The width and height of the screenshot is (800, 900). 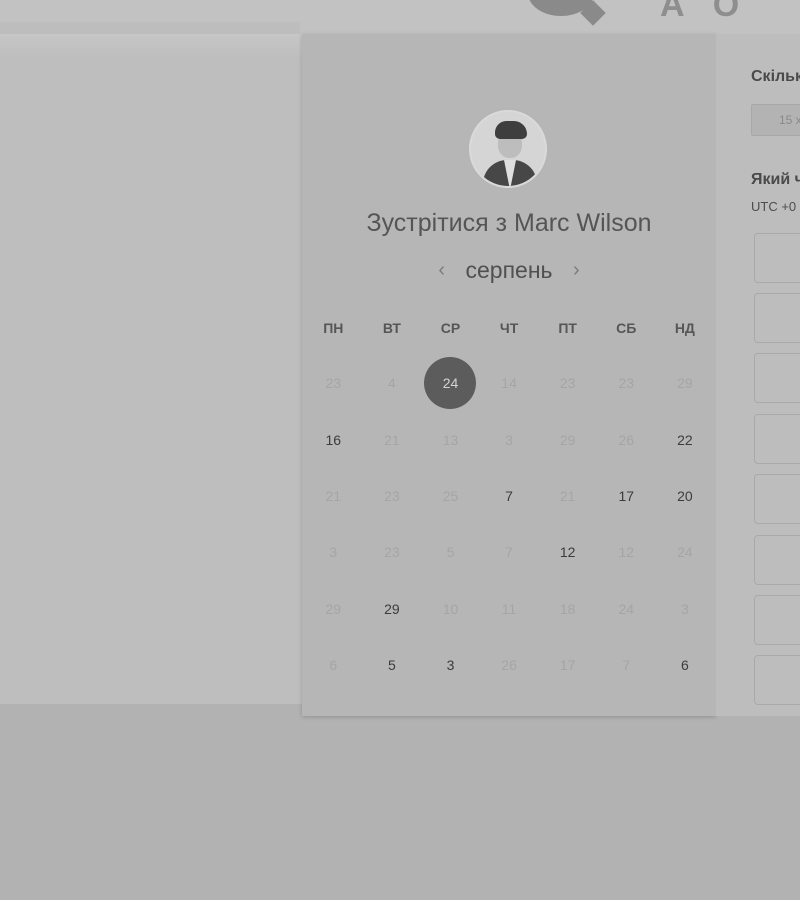 I want to click on weekday-header: ПН ВТ СР ЧТ ПТ СБ НД, so click(x=510, y=331).